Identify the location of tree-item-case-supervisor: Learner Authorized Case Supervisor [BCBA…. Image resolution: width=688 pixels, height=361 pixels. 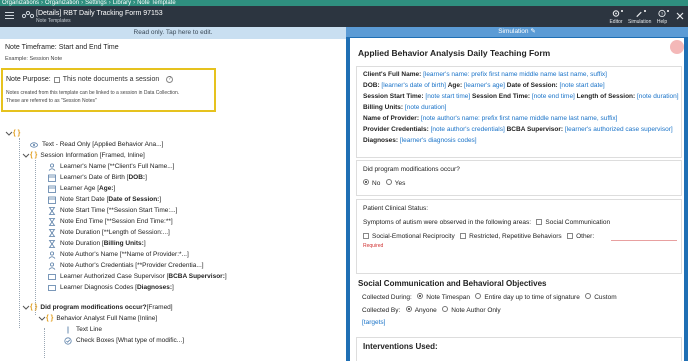
(137, 276).